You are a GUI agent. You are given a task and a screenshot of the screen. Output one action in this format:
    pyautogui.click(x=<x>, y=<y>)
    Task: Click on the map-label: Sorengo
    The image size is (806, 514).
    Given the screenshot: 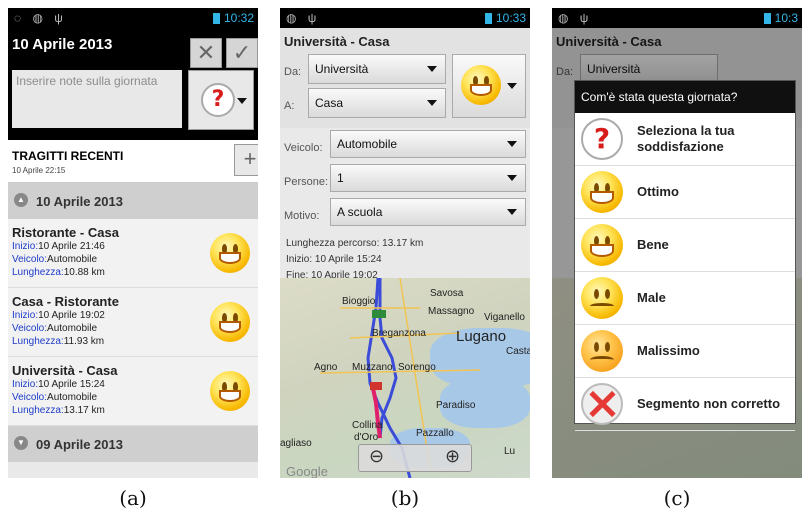 What is the action you would take?
    pyautogui.click(x=417, y=367)
    